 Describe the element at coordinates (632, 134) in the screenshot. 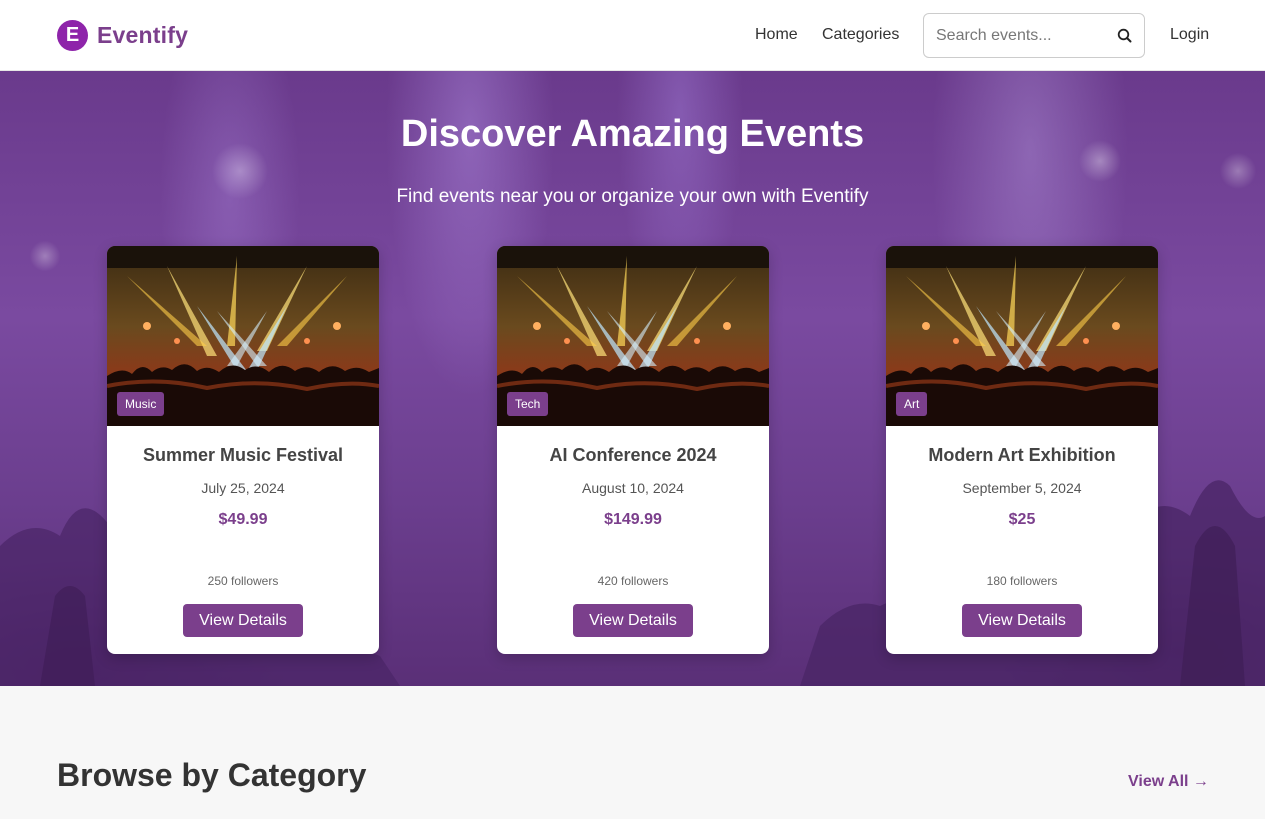

I see `hero-title: Discover Amazing Events` at that location.